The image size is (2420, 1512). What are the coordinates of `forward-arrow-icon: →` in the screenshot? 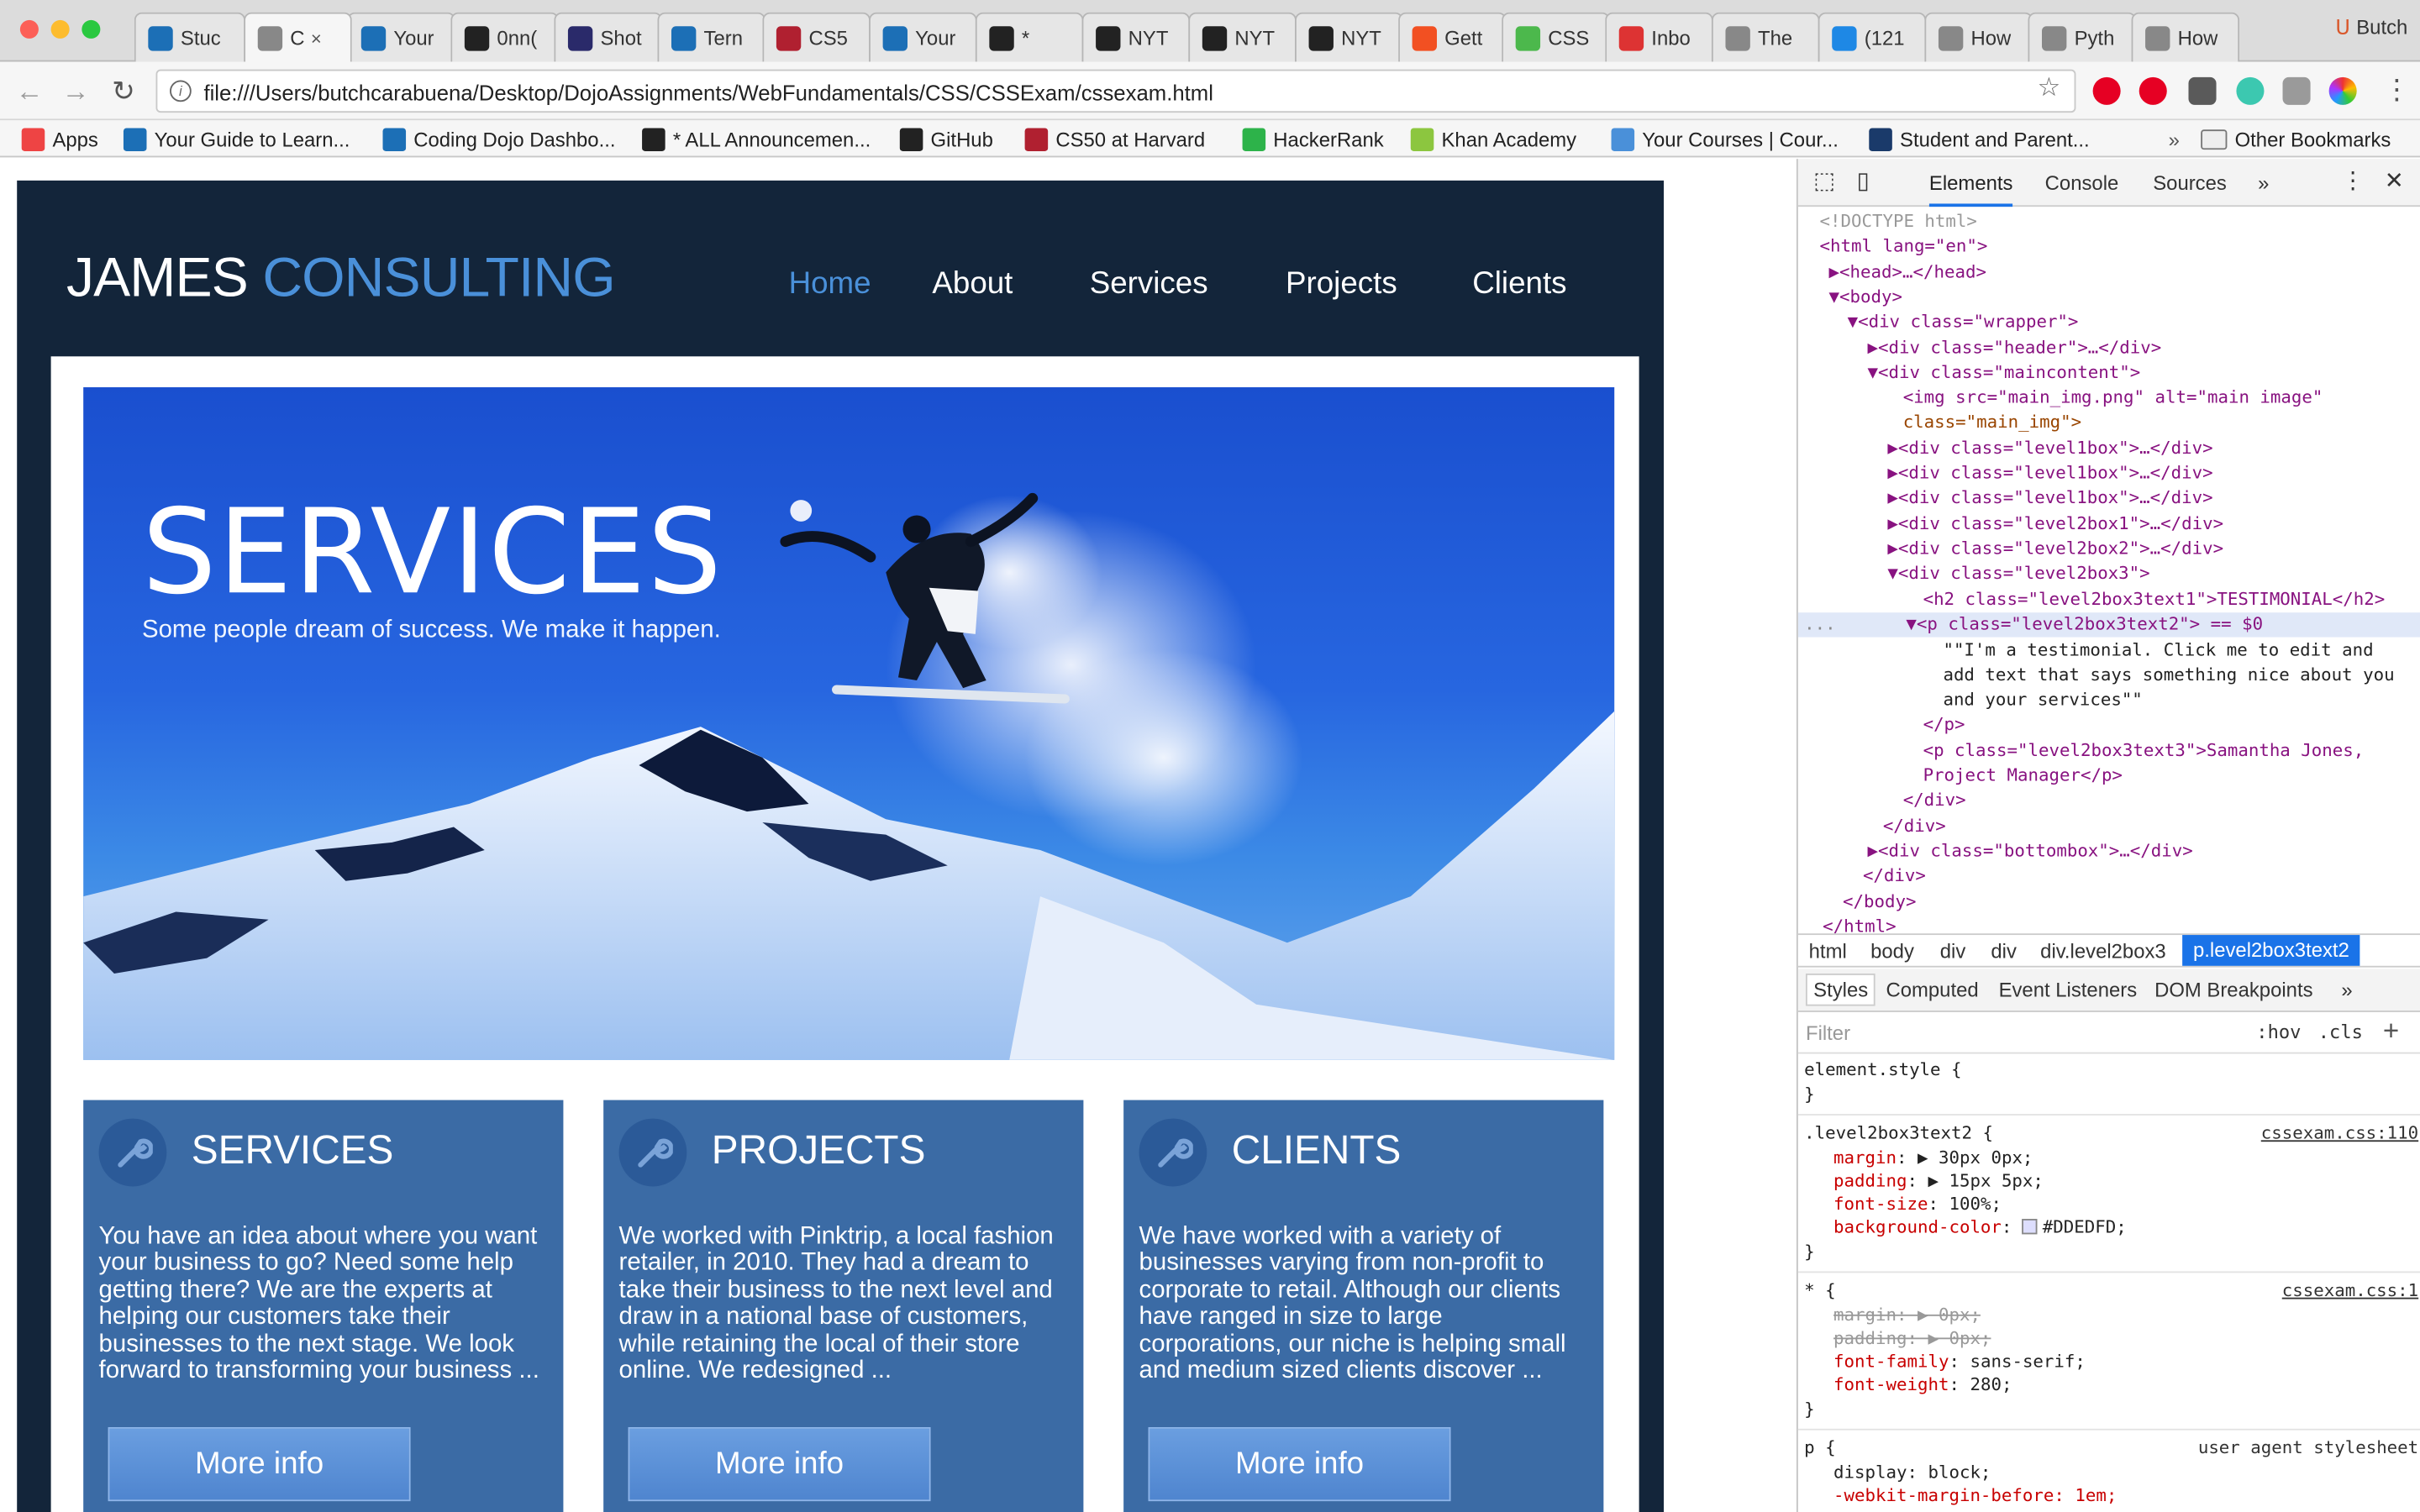 It's located at (75, 91).